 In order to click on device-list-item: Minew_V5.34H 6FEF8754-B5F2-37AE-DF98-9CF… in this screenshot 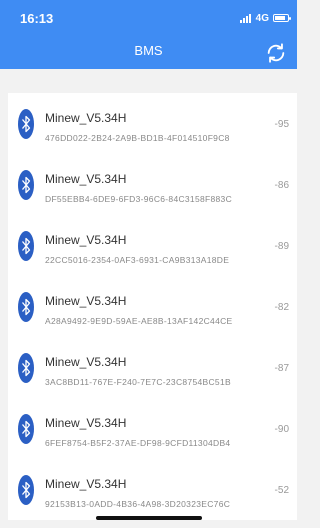, I will do `click(152, 428)`.